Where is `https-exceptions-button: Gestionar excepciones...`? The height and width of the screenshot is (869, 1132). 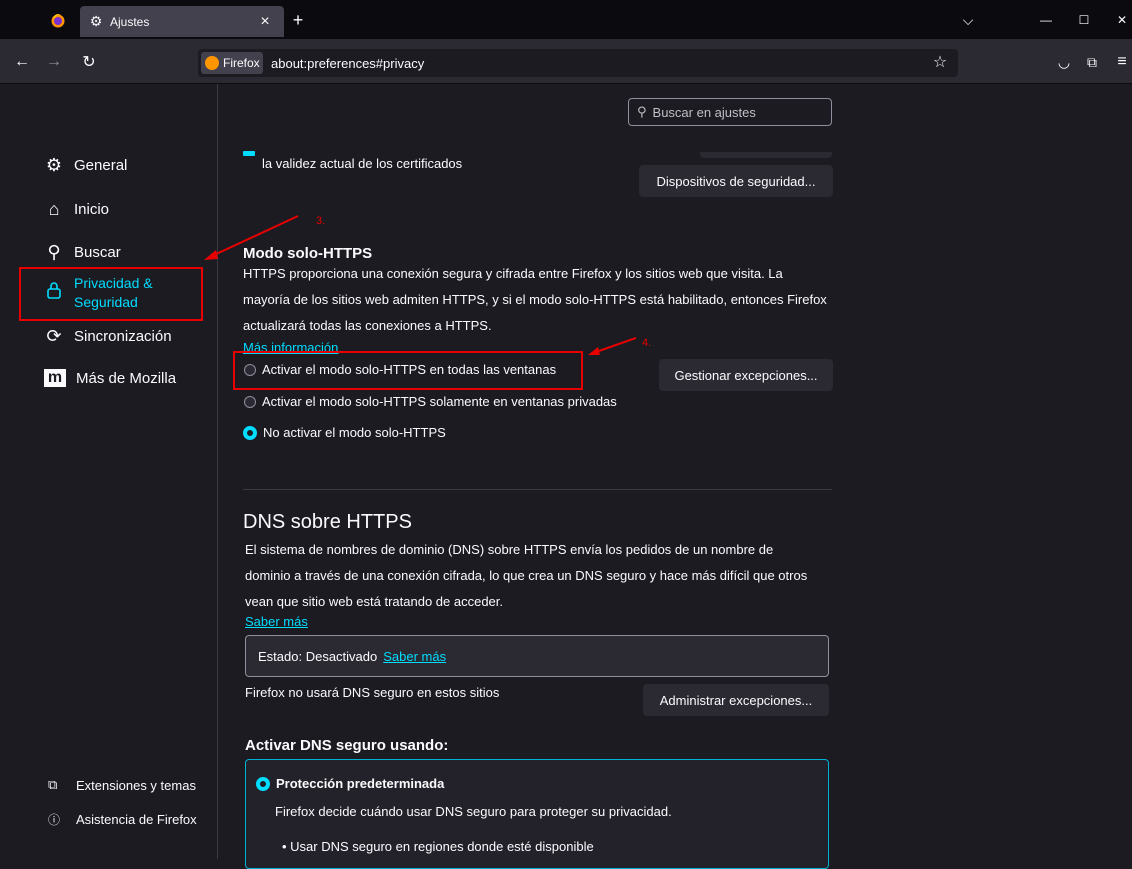 https-exceptions-button: Gestionar excepciones... is located at coordinates (746, 375).